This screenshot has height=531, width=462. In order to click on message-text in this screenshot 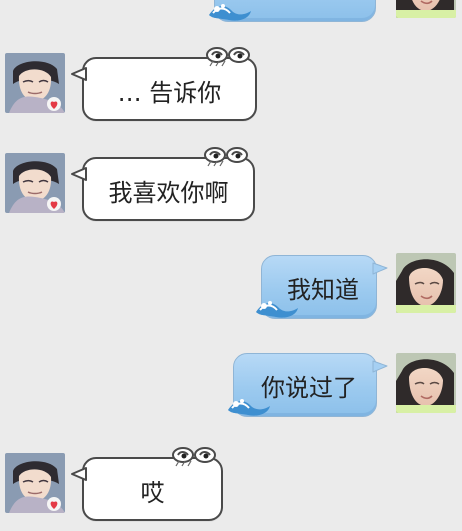, I will do `click(295, 10)`.